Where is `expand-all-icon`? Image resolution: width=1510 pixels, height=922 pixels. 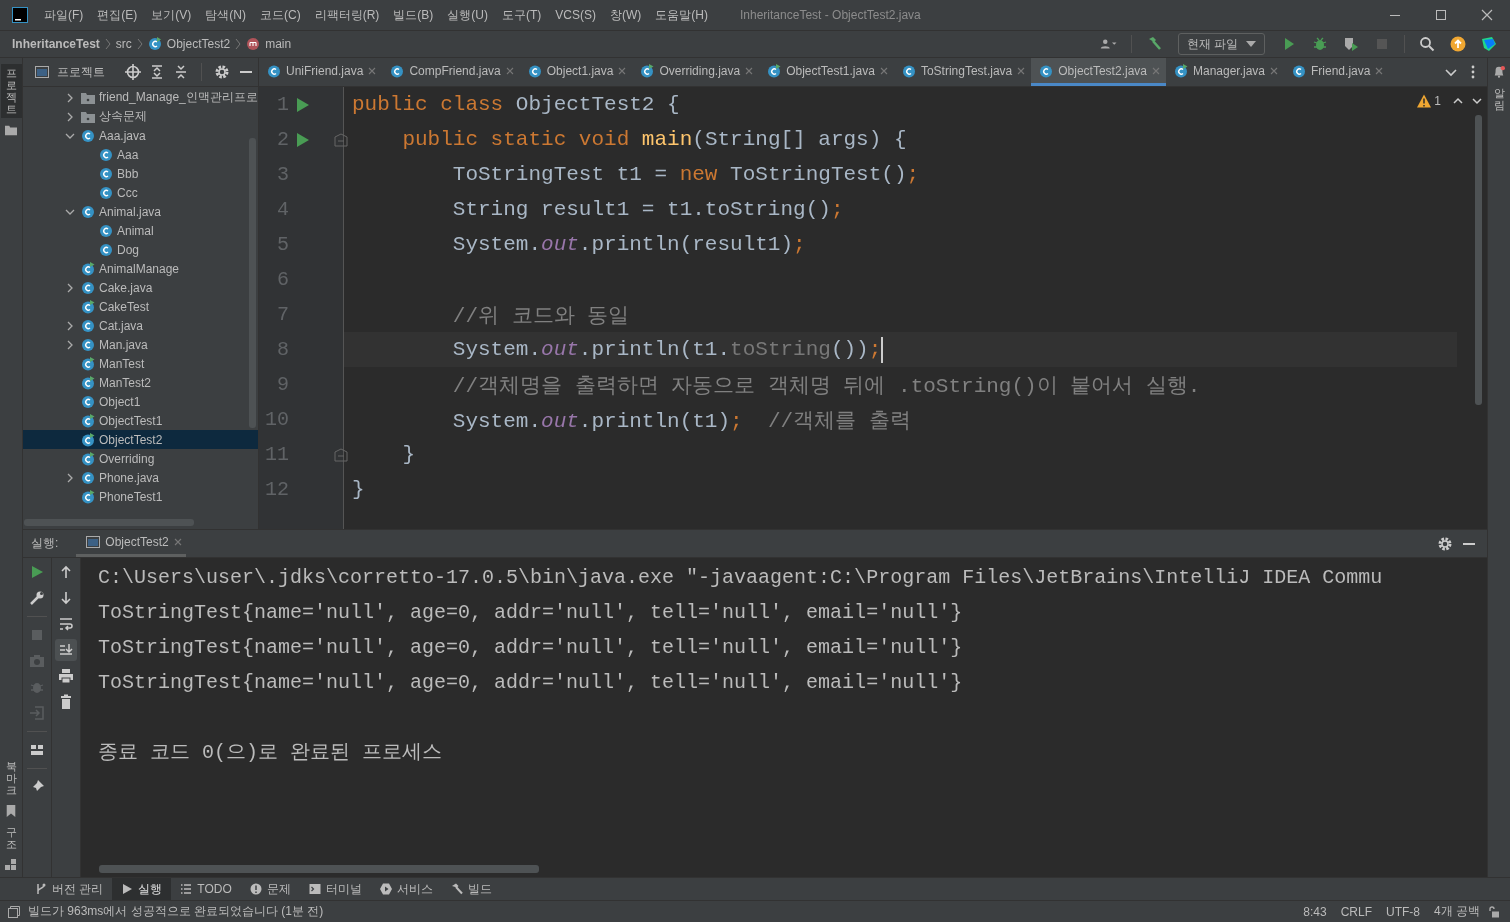 expand-all-icon is located at coordinates (157, 72).